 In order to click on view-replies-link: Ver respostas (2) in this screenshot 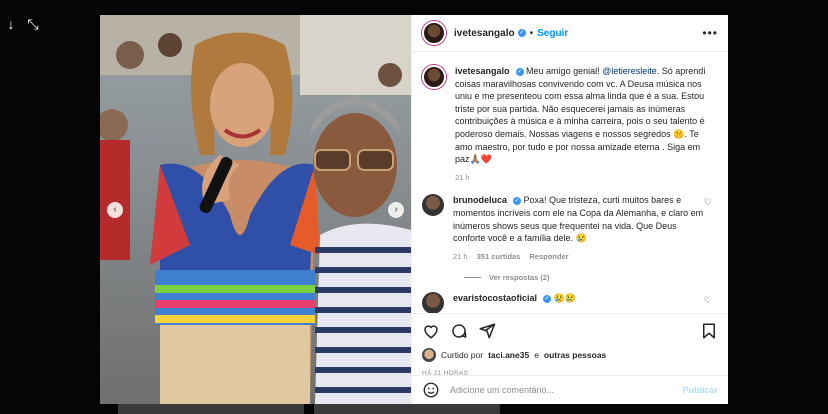, I will do `click(591, 277)`.